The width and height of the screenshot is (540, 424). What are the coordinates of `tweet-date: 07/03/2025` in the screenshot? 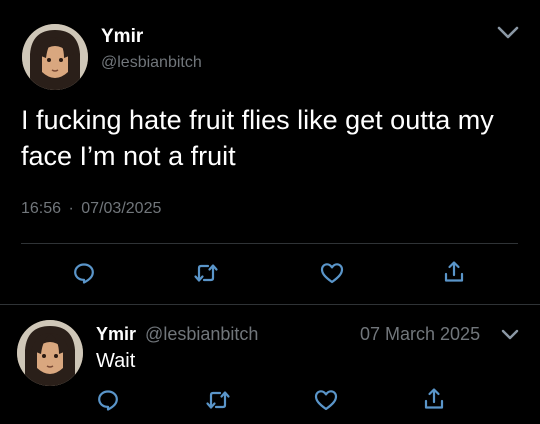 It's located at (121, 208).